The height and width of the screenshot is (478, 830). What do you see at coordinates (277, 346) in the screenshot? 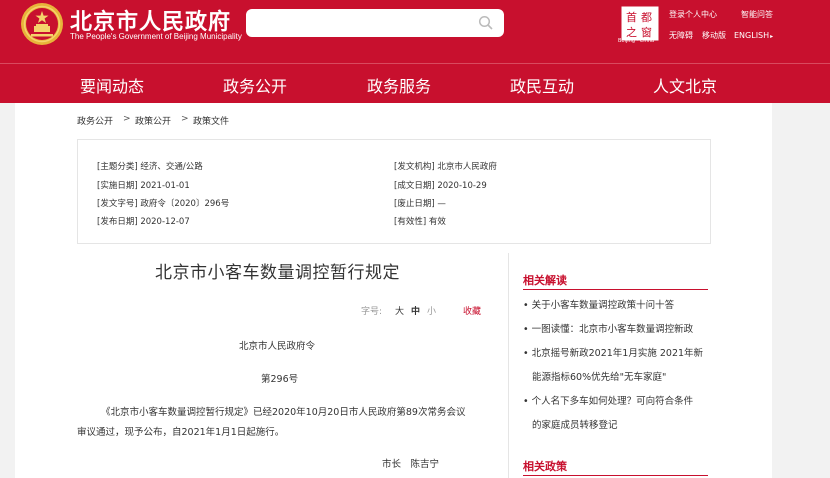
I see `order-heading: 北京市人民政府令` at bounding box center [277, 346].